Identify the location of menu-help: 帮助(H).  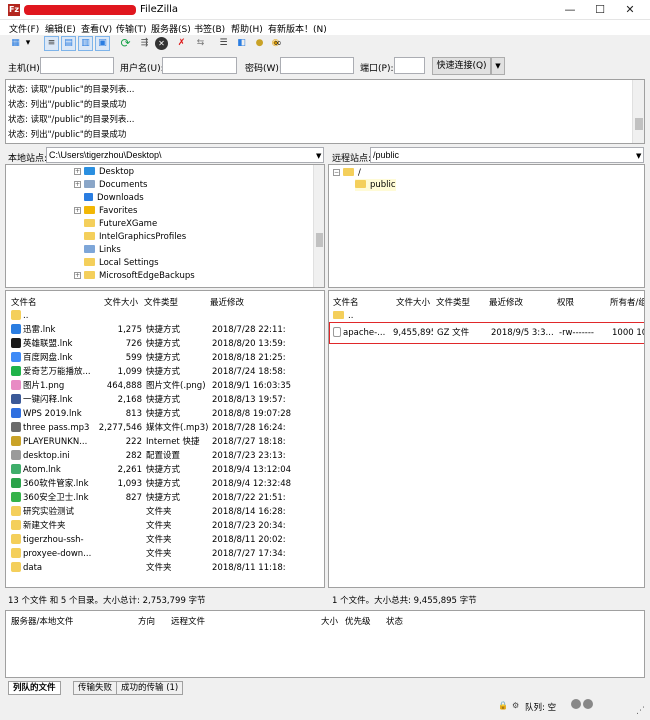
(247, 28).